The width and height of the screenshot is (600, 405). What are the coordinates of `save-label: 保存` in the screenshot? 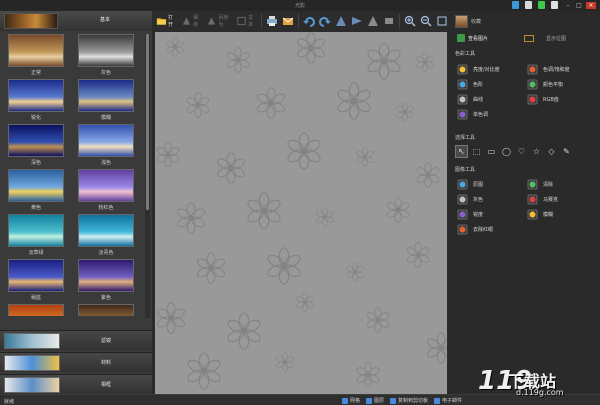 It's located at (196, 21).